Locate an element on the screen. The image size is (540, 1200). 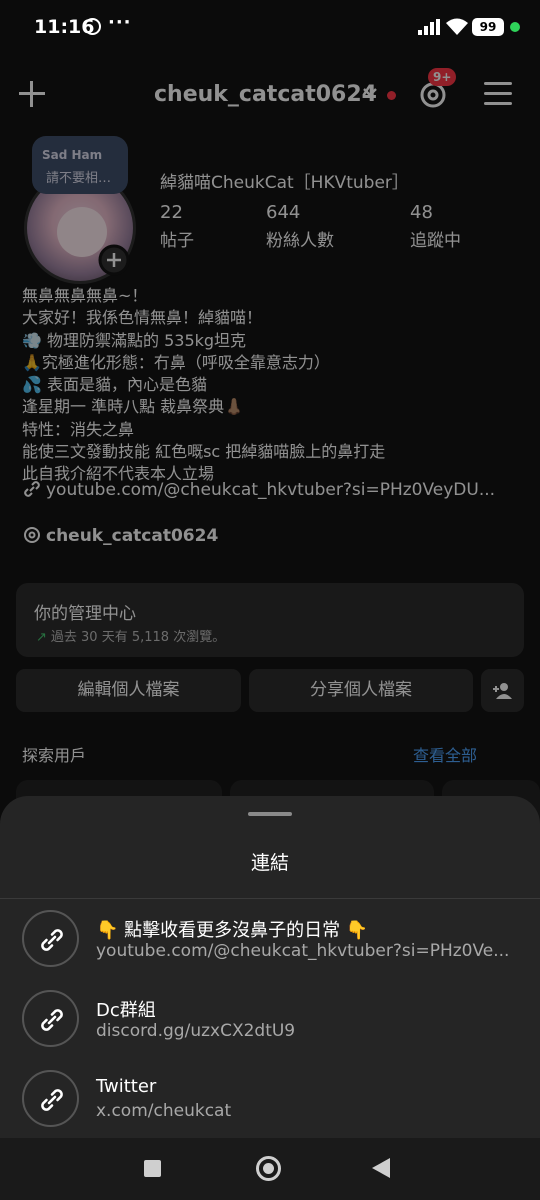
hamburger-menu-icon is located at coordinates (498, 94).